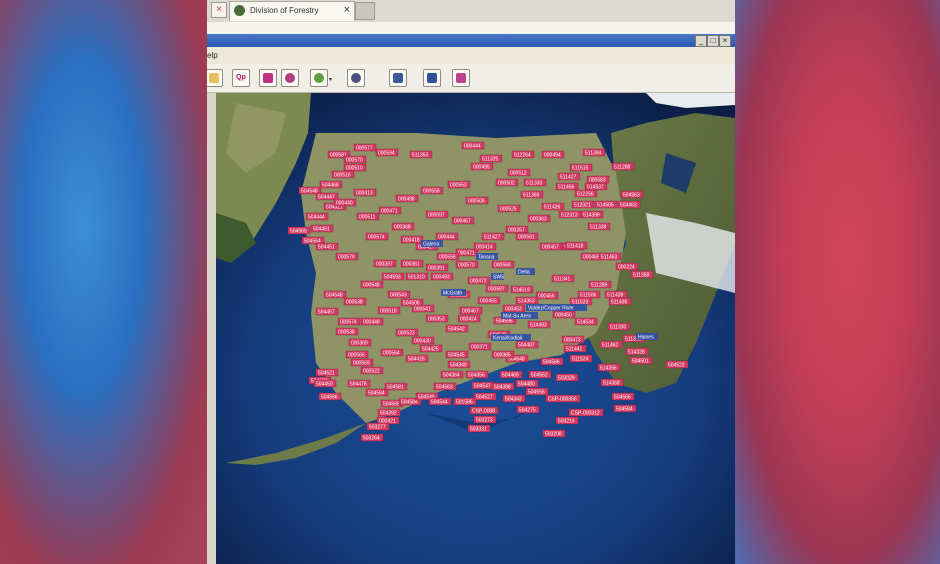  Describe the element at coordinates (355, 301) in the screenshot. I see `fire-label: 000538` at that location.